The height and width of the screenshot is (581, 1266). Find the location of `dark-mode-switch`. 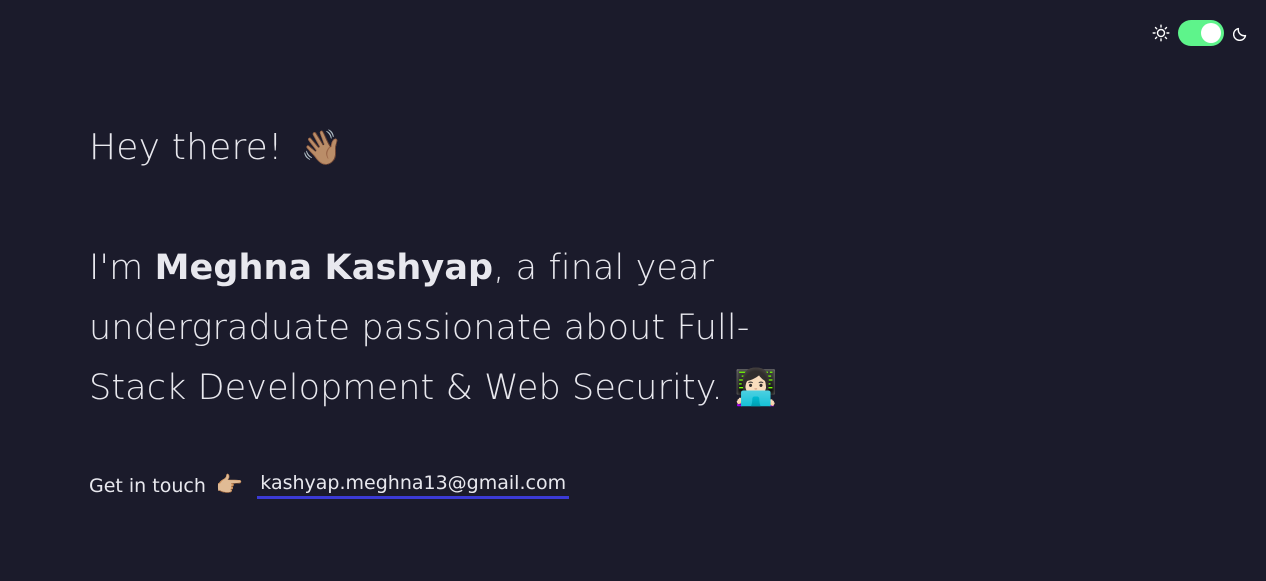

dark-mode-switch is located at coordinates (1201, 33).